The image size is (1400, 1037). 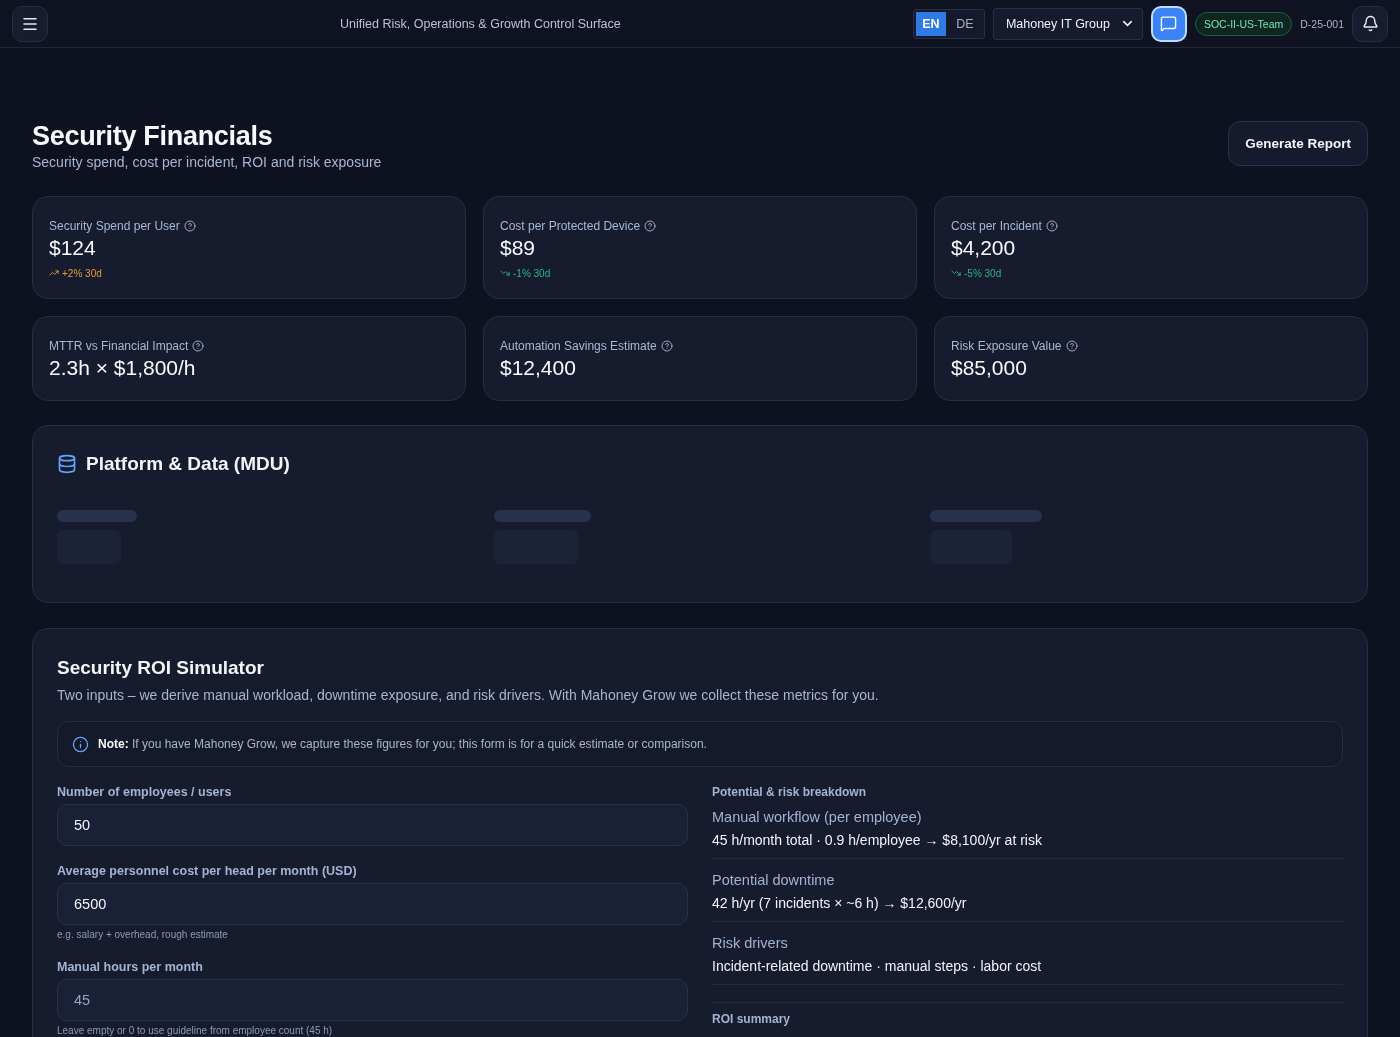 What do you see at coordinates (930, 23) in the screenshot?
I see `language-option: EN` at bounding box center [930, 23].